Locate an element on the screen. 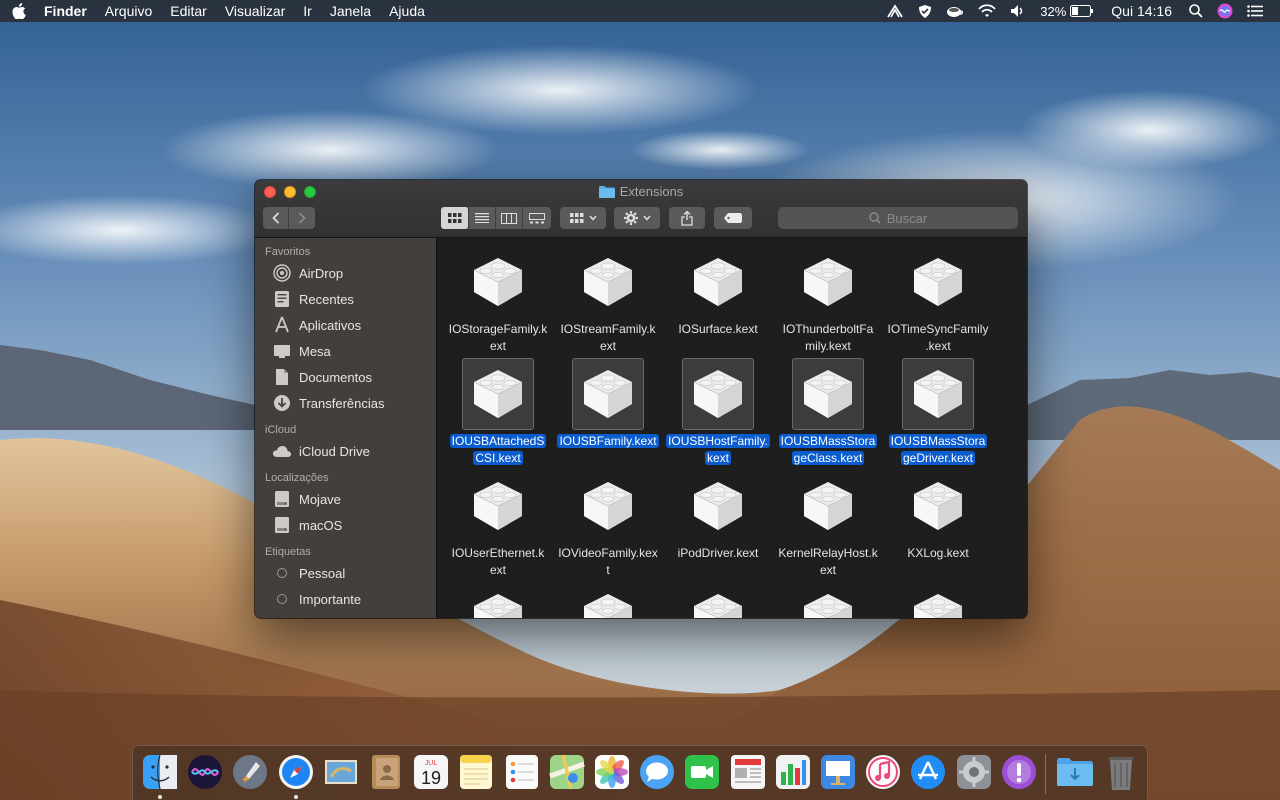 Image resolution: width=1280 pixels, height=800 pixels. dock-safari-icon is located at coordinates (296, 772).